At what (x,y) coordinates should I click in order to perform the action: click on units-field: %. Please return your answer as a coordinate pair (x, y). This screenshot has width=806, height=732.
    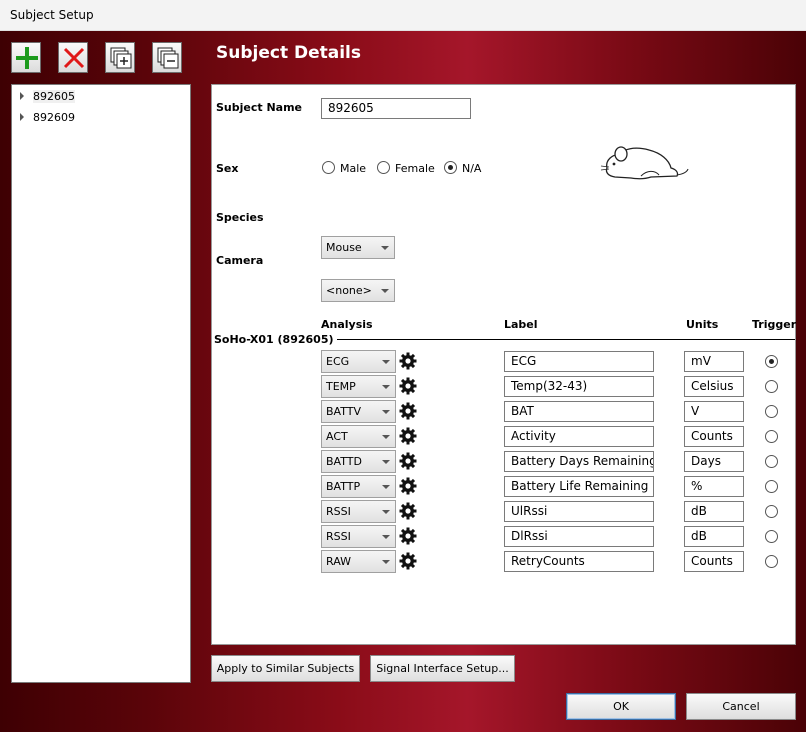
    Looking at the image, I should click on (714, 486).